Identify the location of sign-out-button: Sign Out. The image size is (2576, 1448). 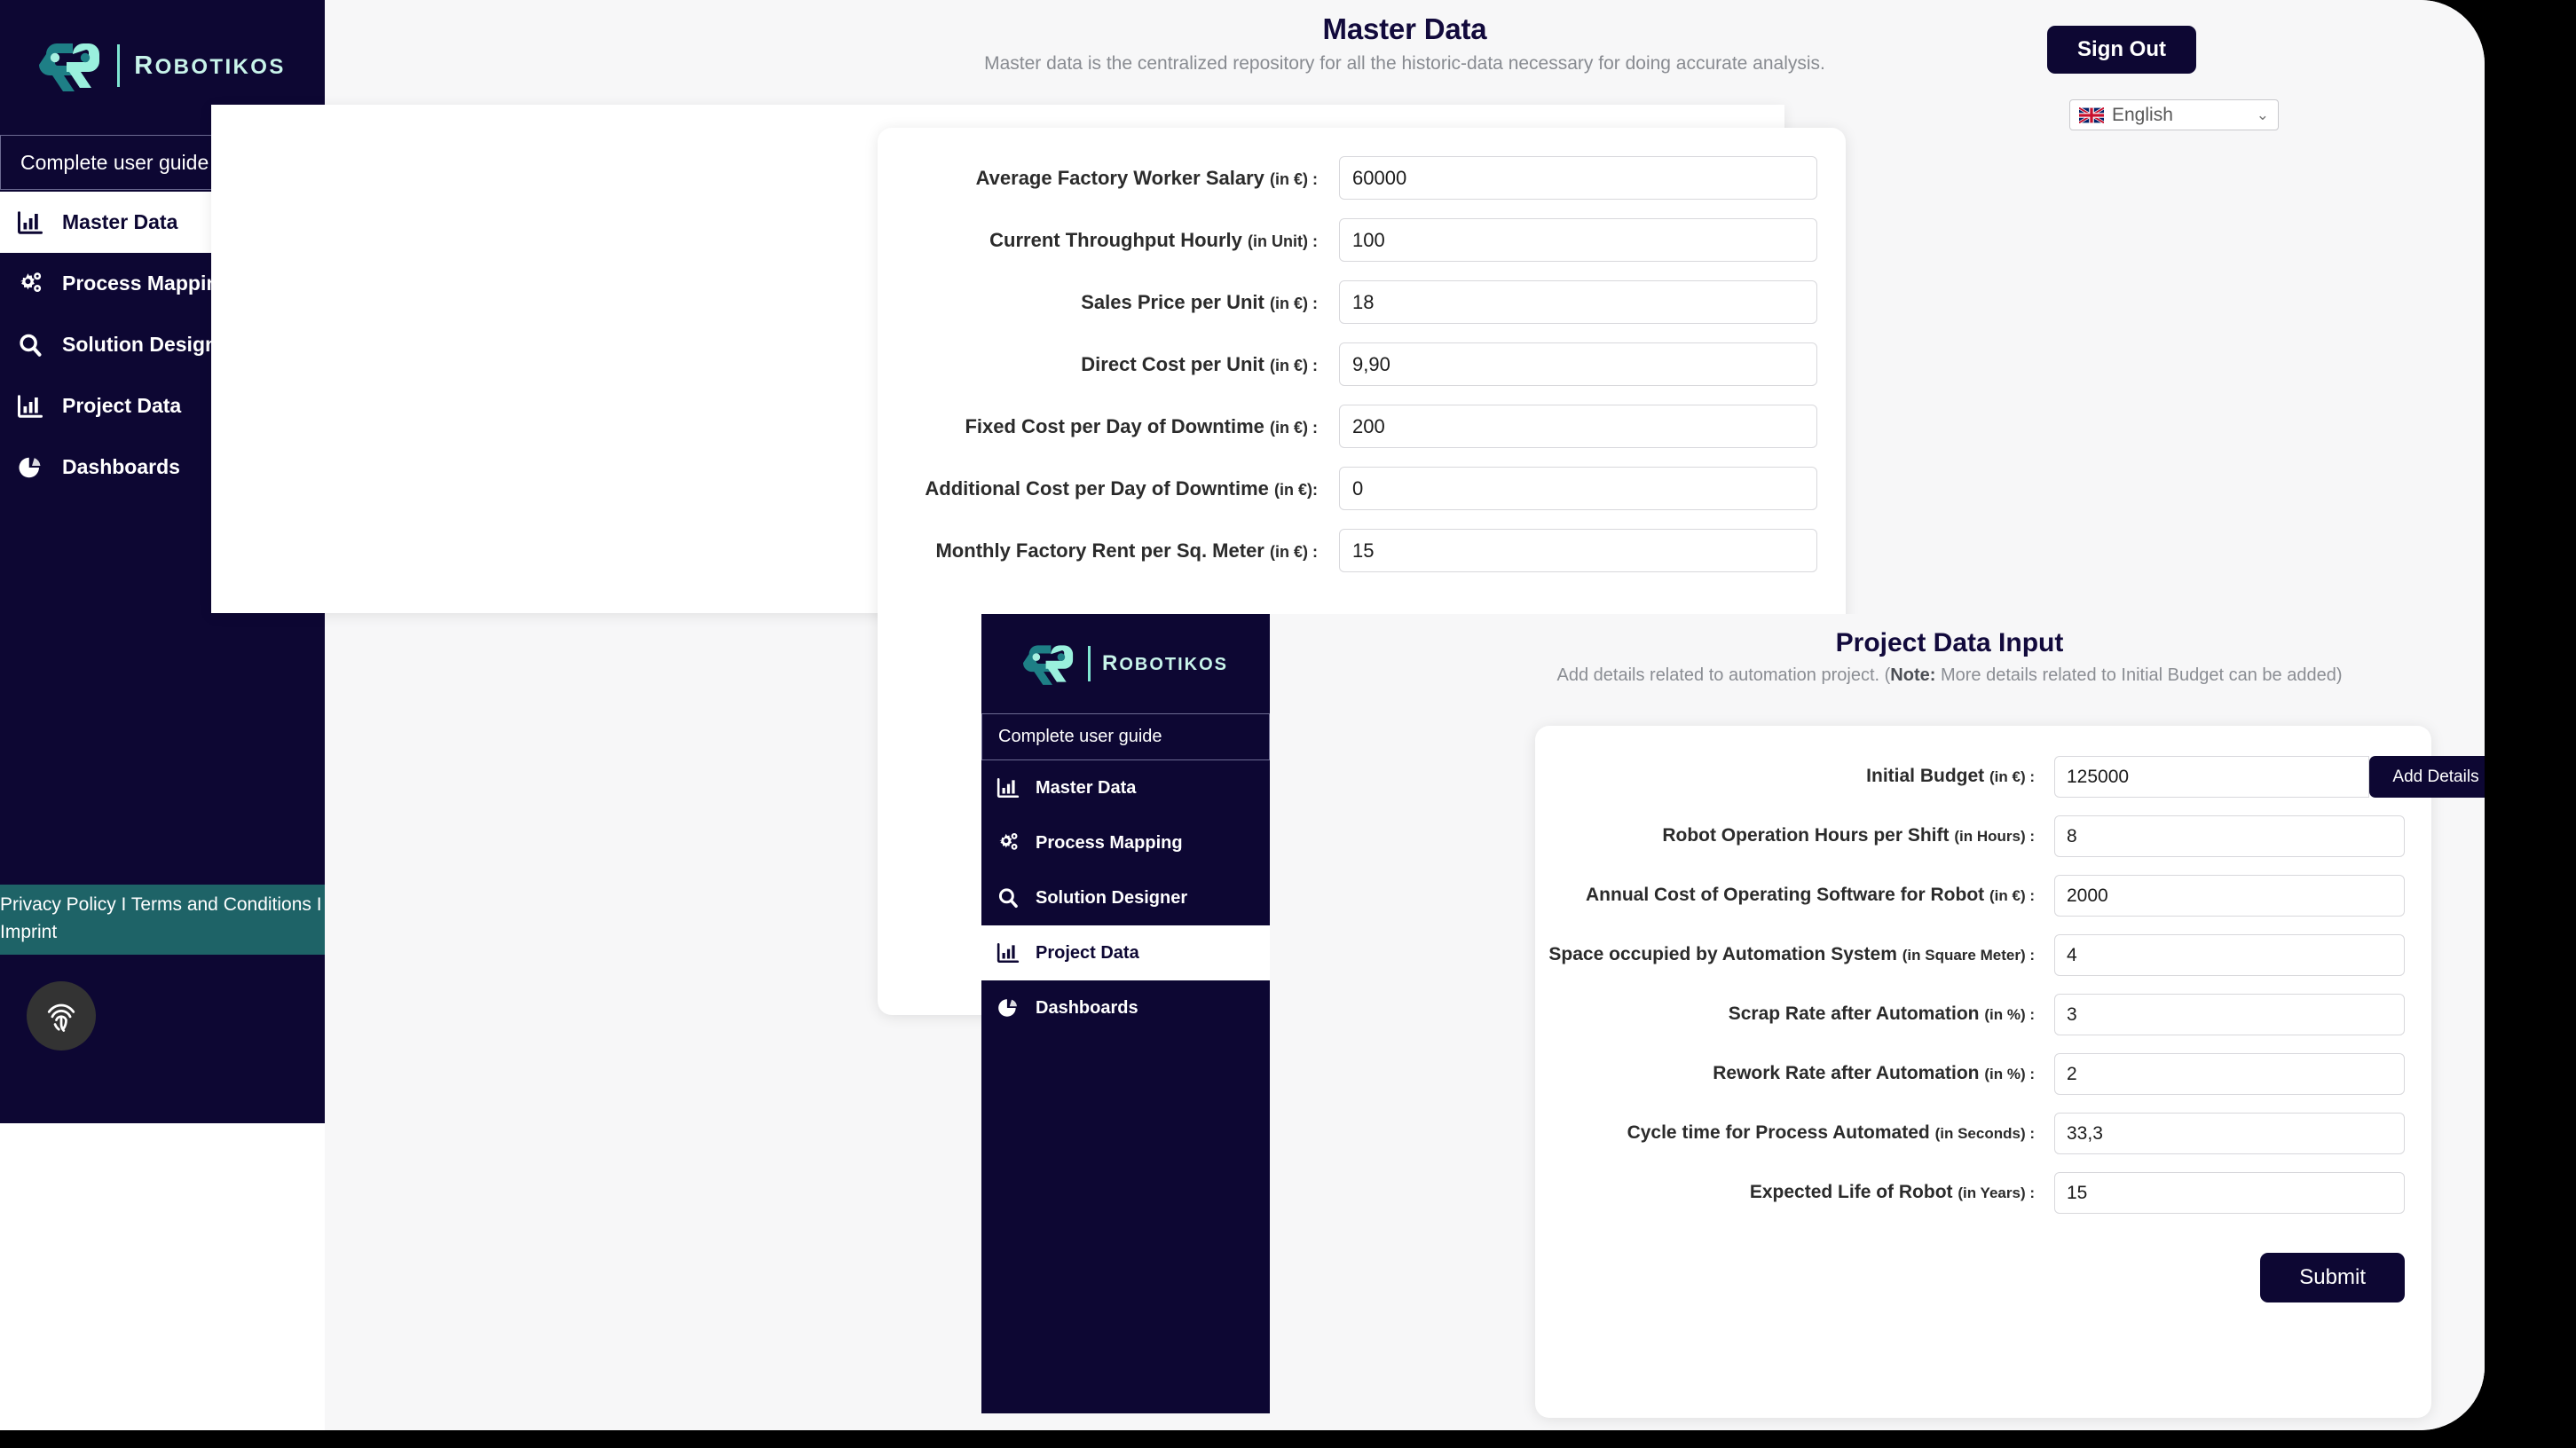
(2122, 50).